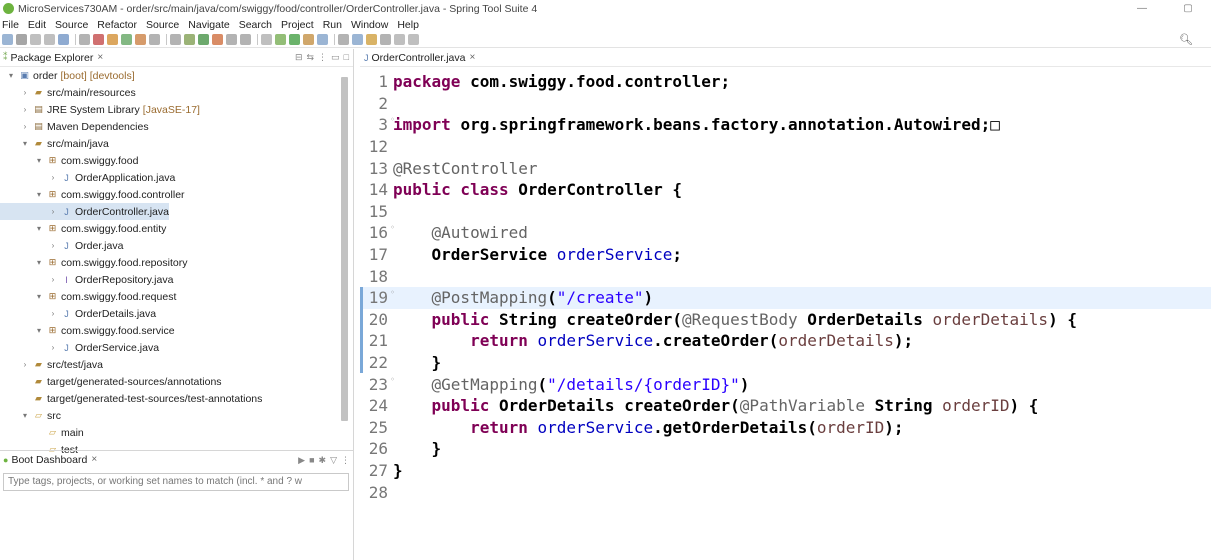 The height and width of the screenshot is (560, 1211). What do you see at coordinates (369, 25) in the screenshot?
I see `menu-window: Window` at bounding box center [369, 25].